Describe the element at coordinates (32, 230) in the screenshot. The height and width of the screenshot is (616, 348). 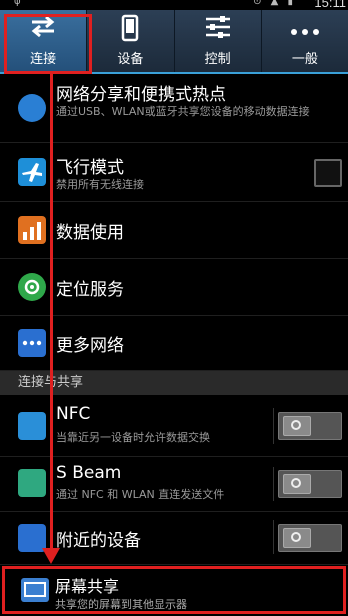
I see `data-usage-icon` at that location.